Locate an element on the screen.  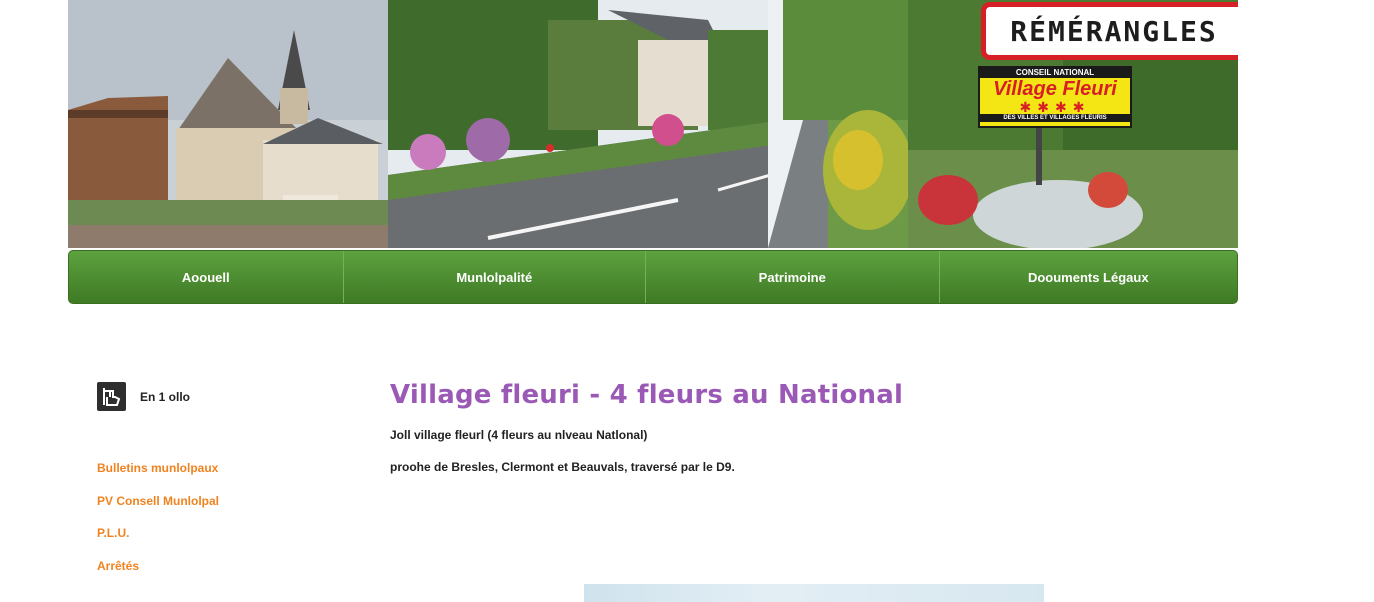
sidebar-link-plu: P.L.U. is located at coordinates (158, 533).